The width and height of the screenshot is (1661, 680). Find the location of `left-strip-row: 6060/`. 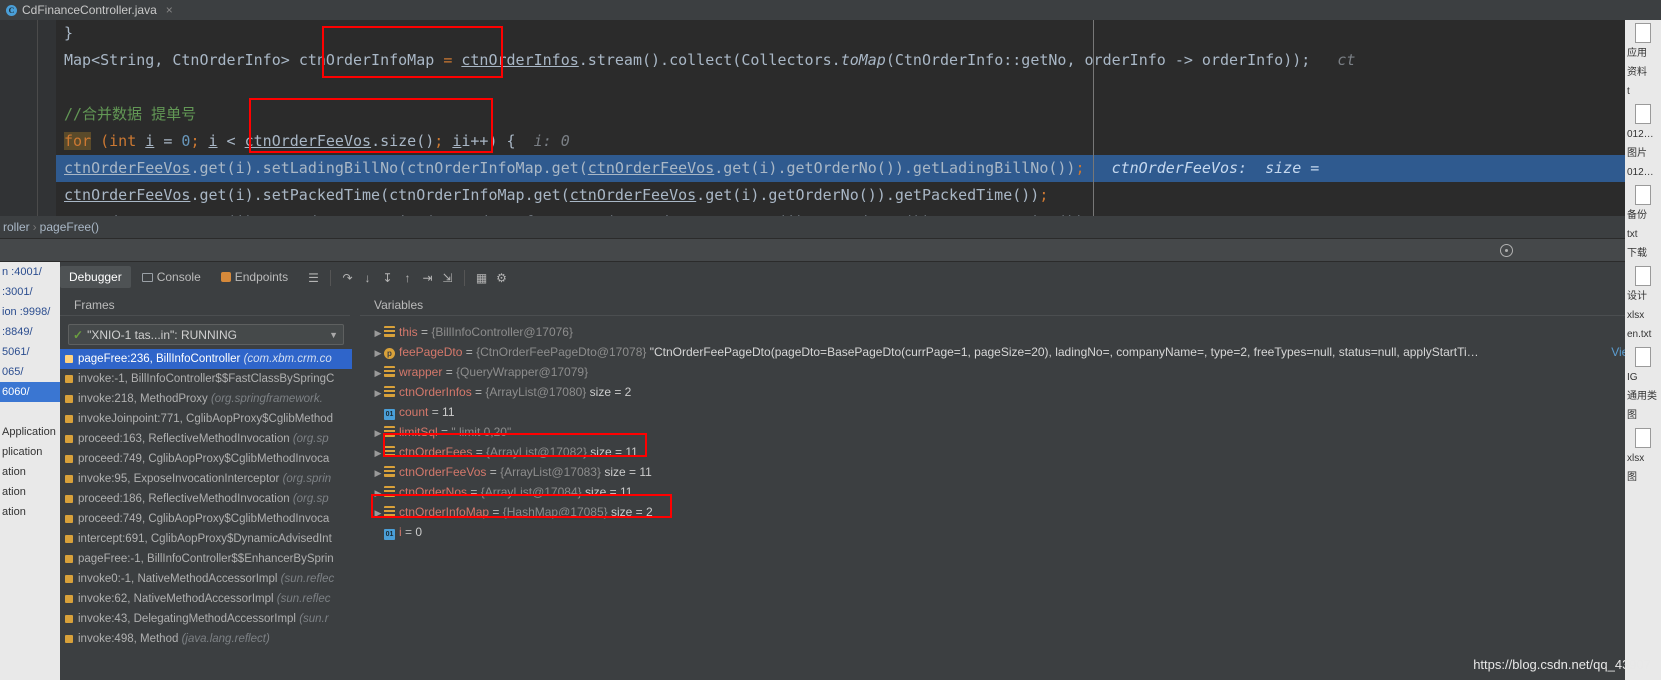

left-strip-row: 6060/ is located at coordinates (30, 392).